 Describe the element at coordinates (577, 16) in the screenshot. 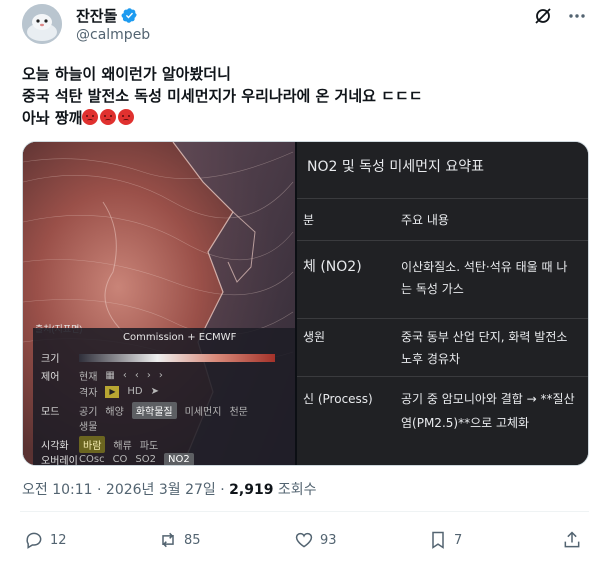

I see `more-icon` at that location.